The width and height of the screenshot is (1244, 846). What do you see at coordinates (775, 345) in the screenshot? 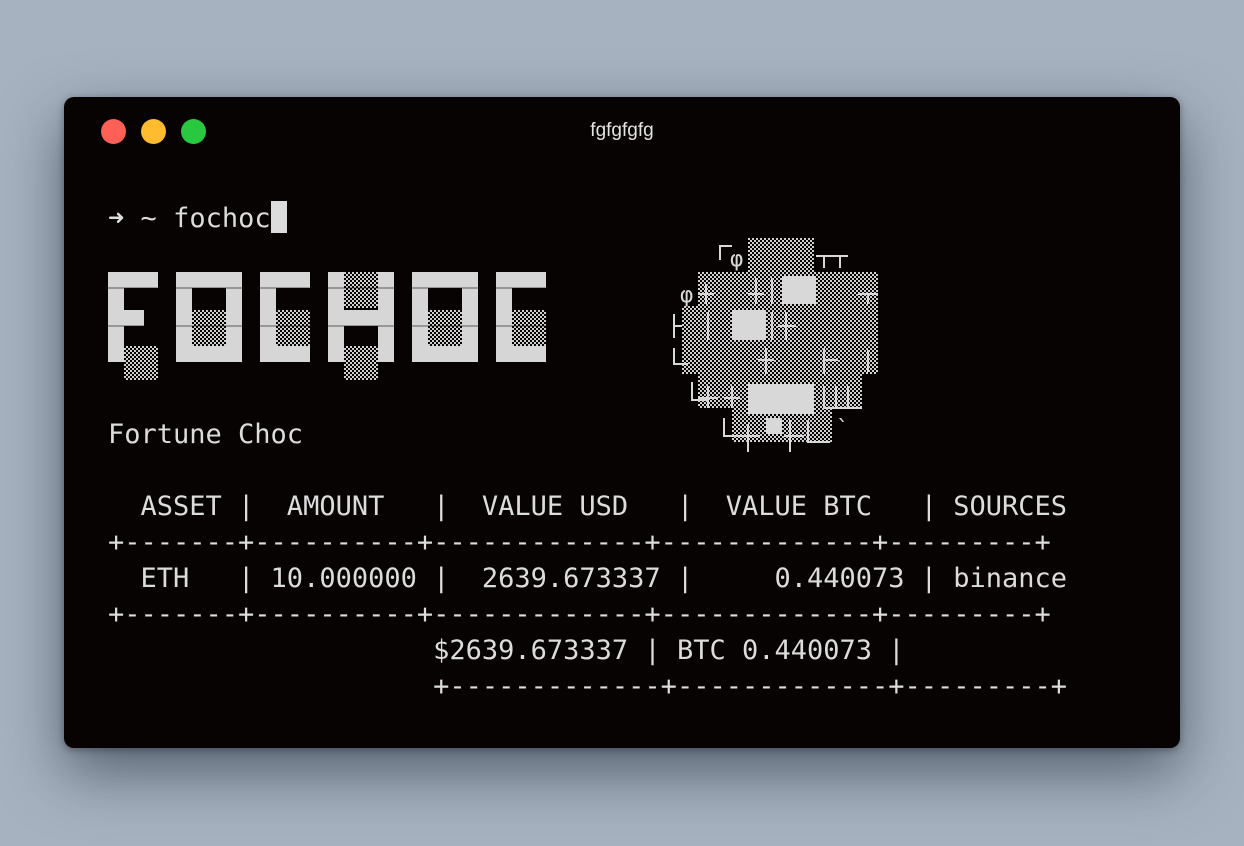
I see `chocolate-emblem-icon: φ φ `` at bounding box center [775, 345].